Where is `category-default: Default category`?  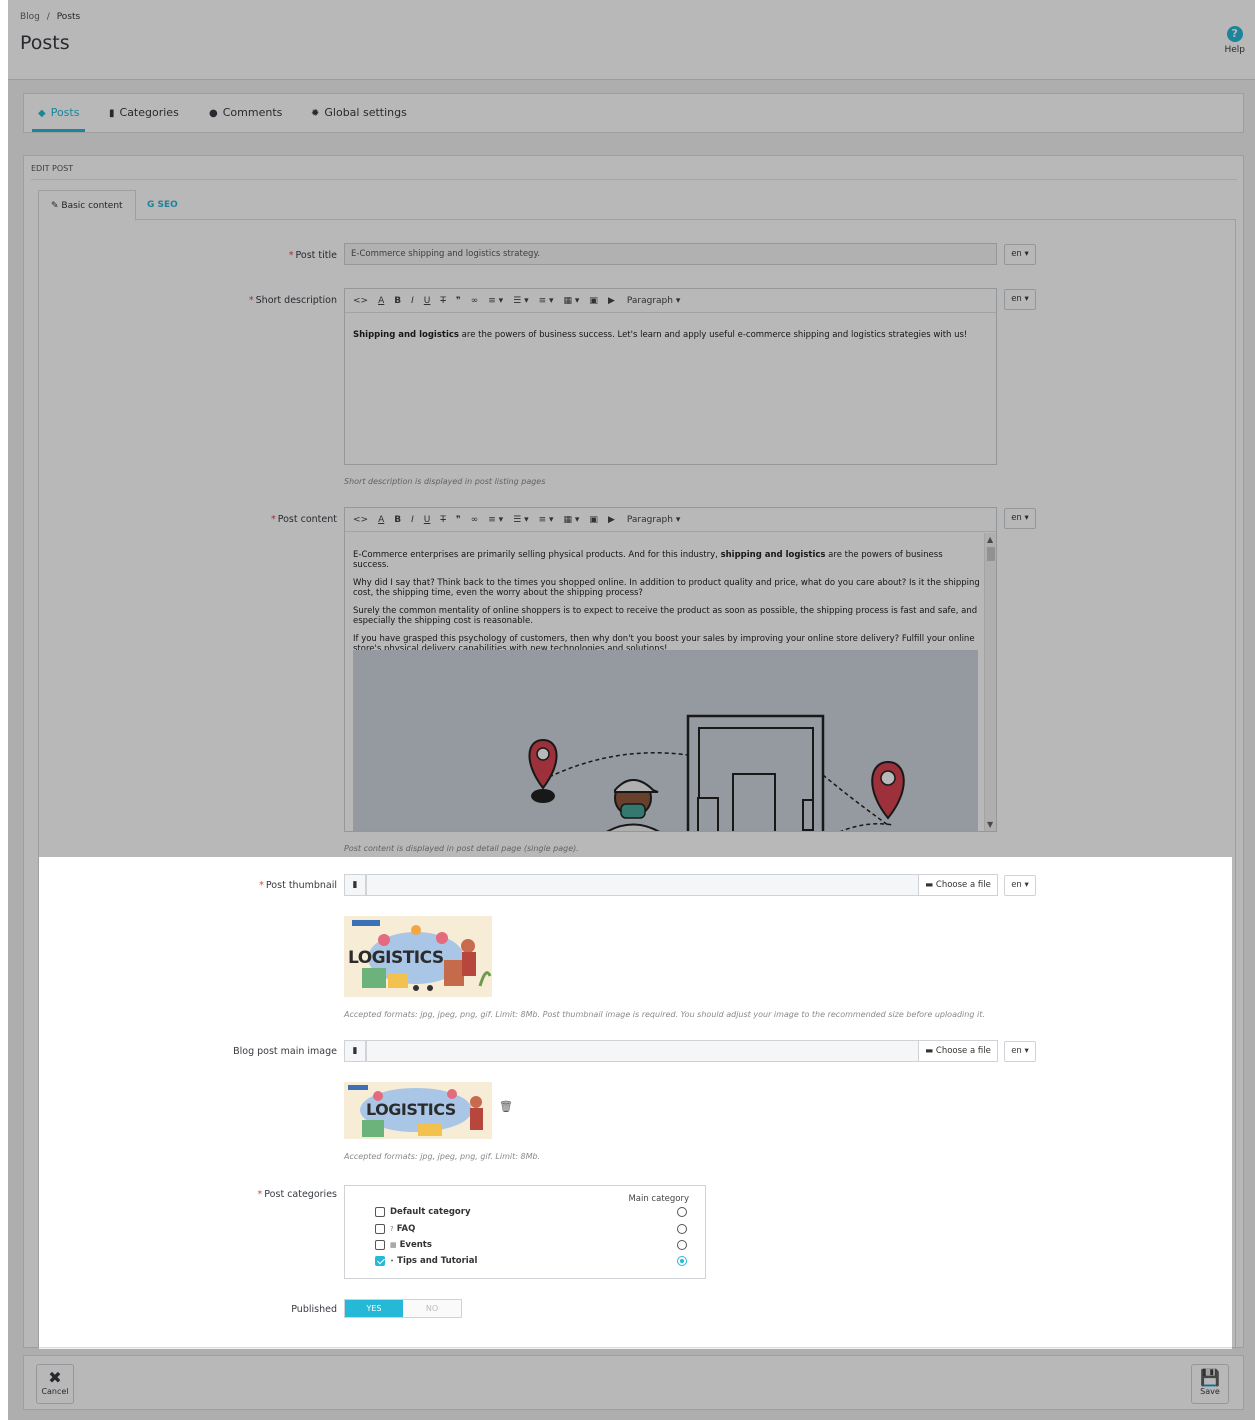
category-default: Default category is located at coordinates (423, 1212).